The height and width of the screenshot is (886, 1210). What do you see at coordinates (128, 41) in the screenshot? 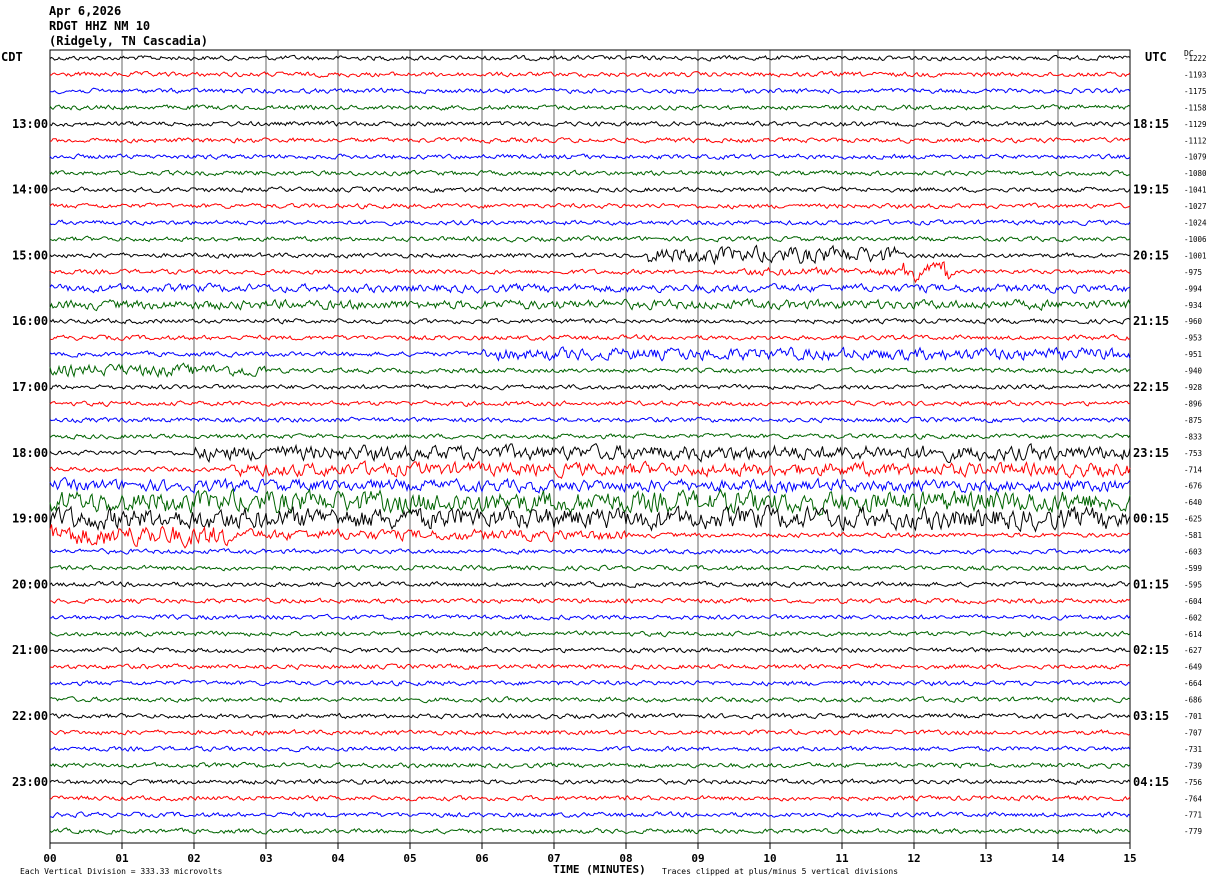
I see `header-location: (Ridgely, TN Cascadia)` at bounding box center [128, 41].